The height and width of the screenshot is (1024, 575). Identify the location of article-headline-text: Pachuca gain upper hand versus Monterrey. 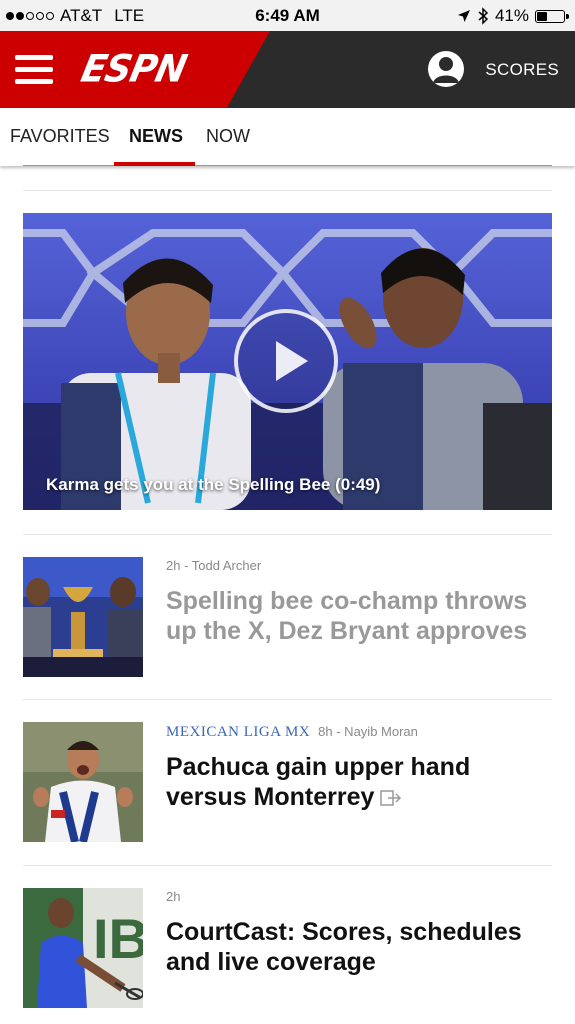
(318, 782).